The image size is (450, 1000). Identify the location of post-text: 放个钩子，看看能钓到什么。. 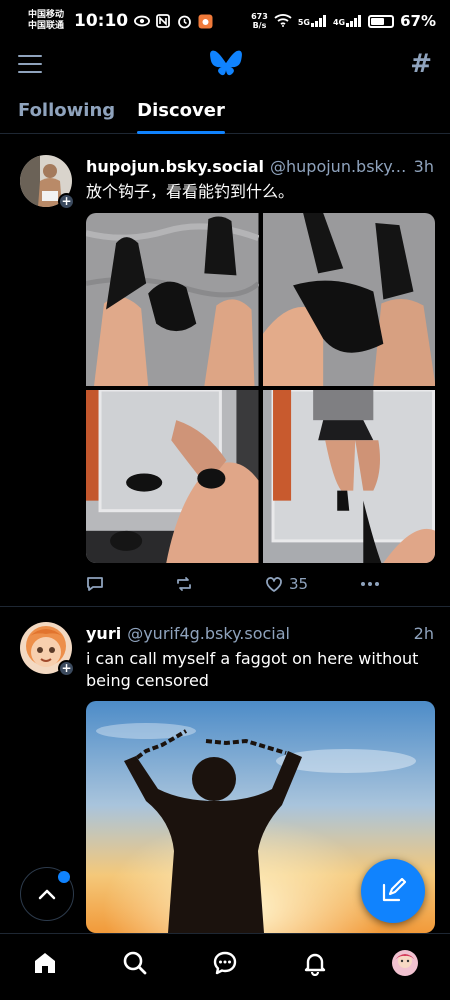
(190, 191).